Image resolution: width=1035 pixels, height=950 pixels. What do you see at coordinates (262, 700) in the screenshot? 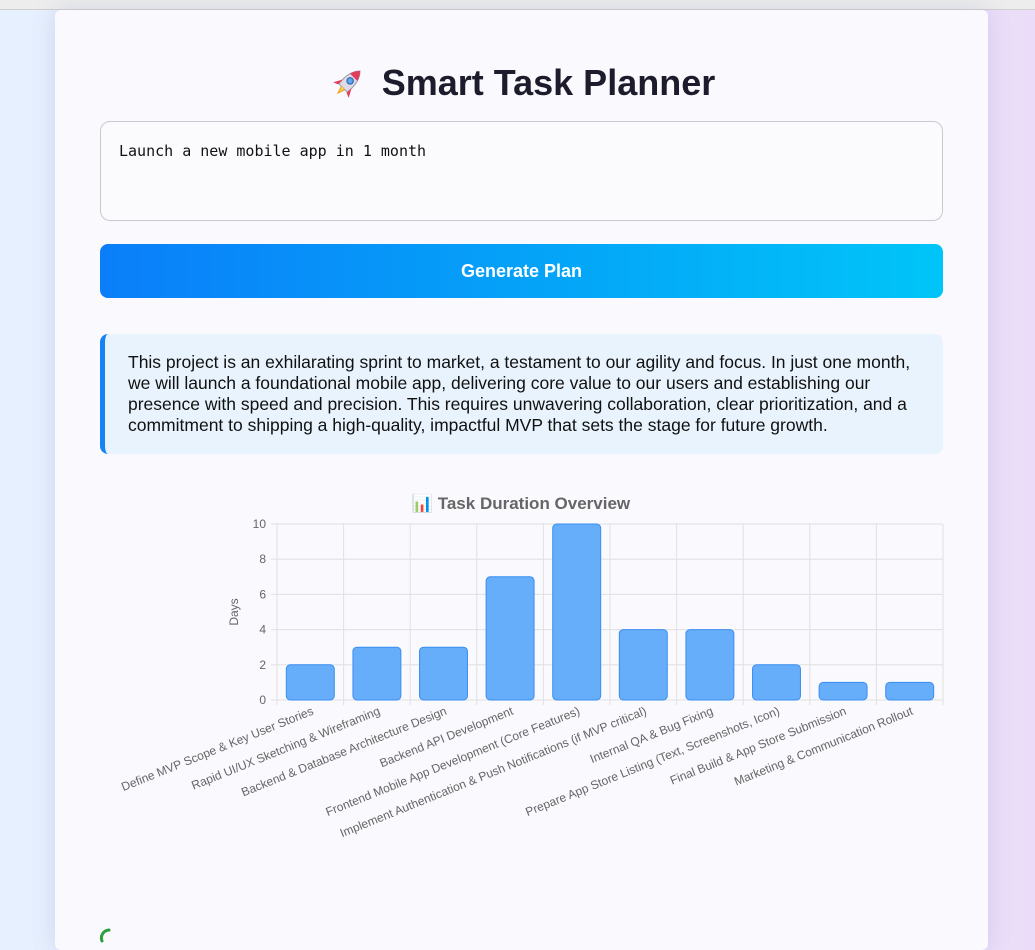
I see `y-tick-label: 0` at bounding box center [262, 700].